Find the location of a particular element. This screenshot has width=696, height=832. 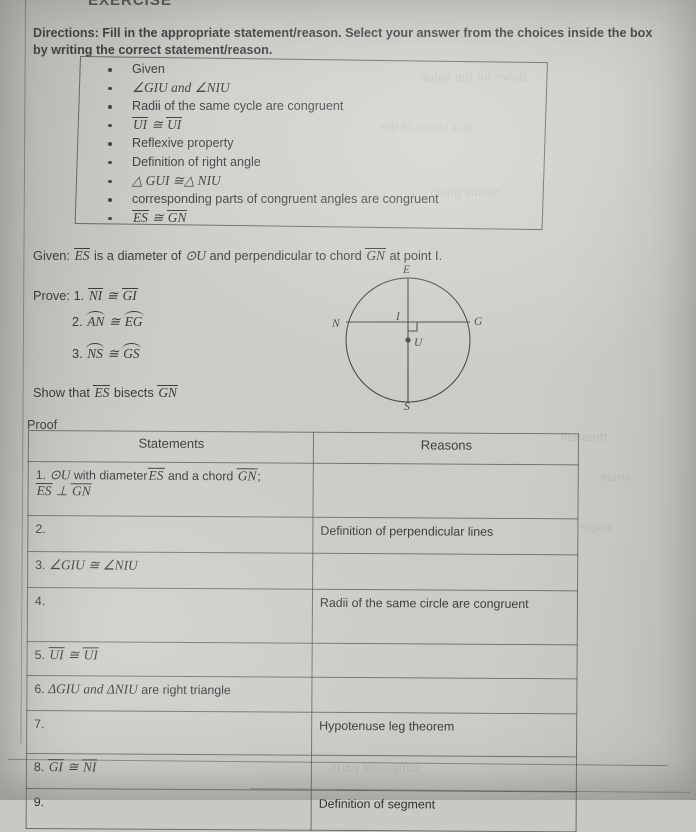

circle-diagram-svg: E S N G U I is located at coordinates (407, 337).